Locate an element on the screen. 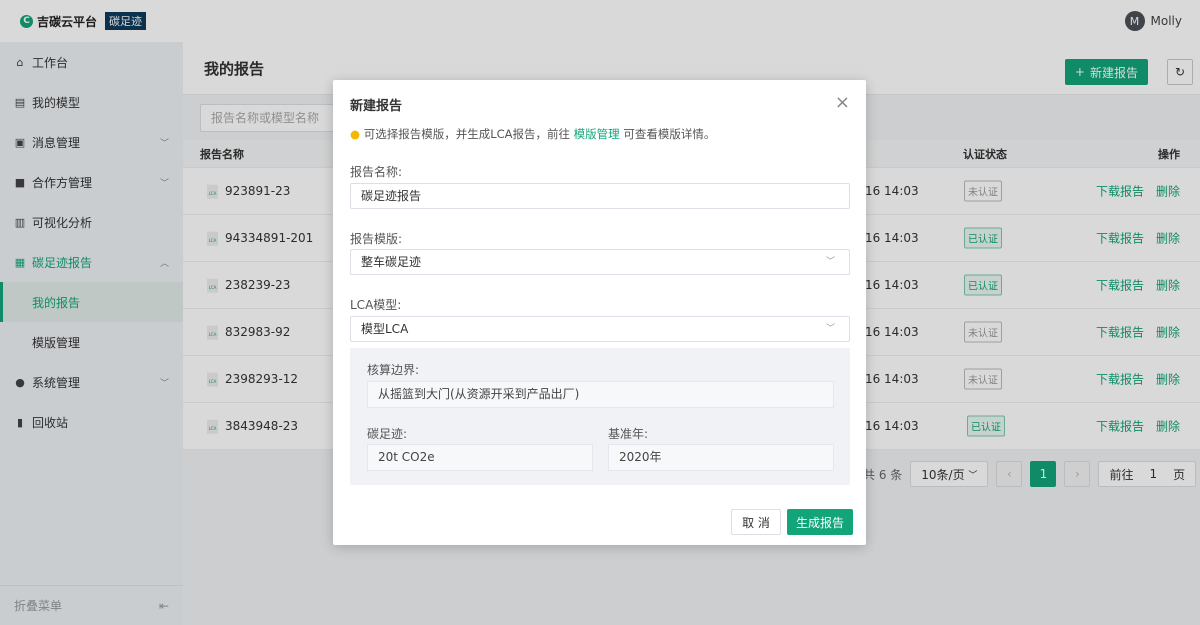 The image size is (1200, 625). cancel-button: 取 消 is located at coordinates (756, 522).